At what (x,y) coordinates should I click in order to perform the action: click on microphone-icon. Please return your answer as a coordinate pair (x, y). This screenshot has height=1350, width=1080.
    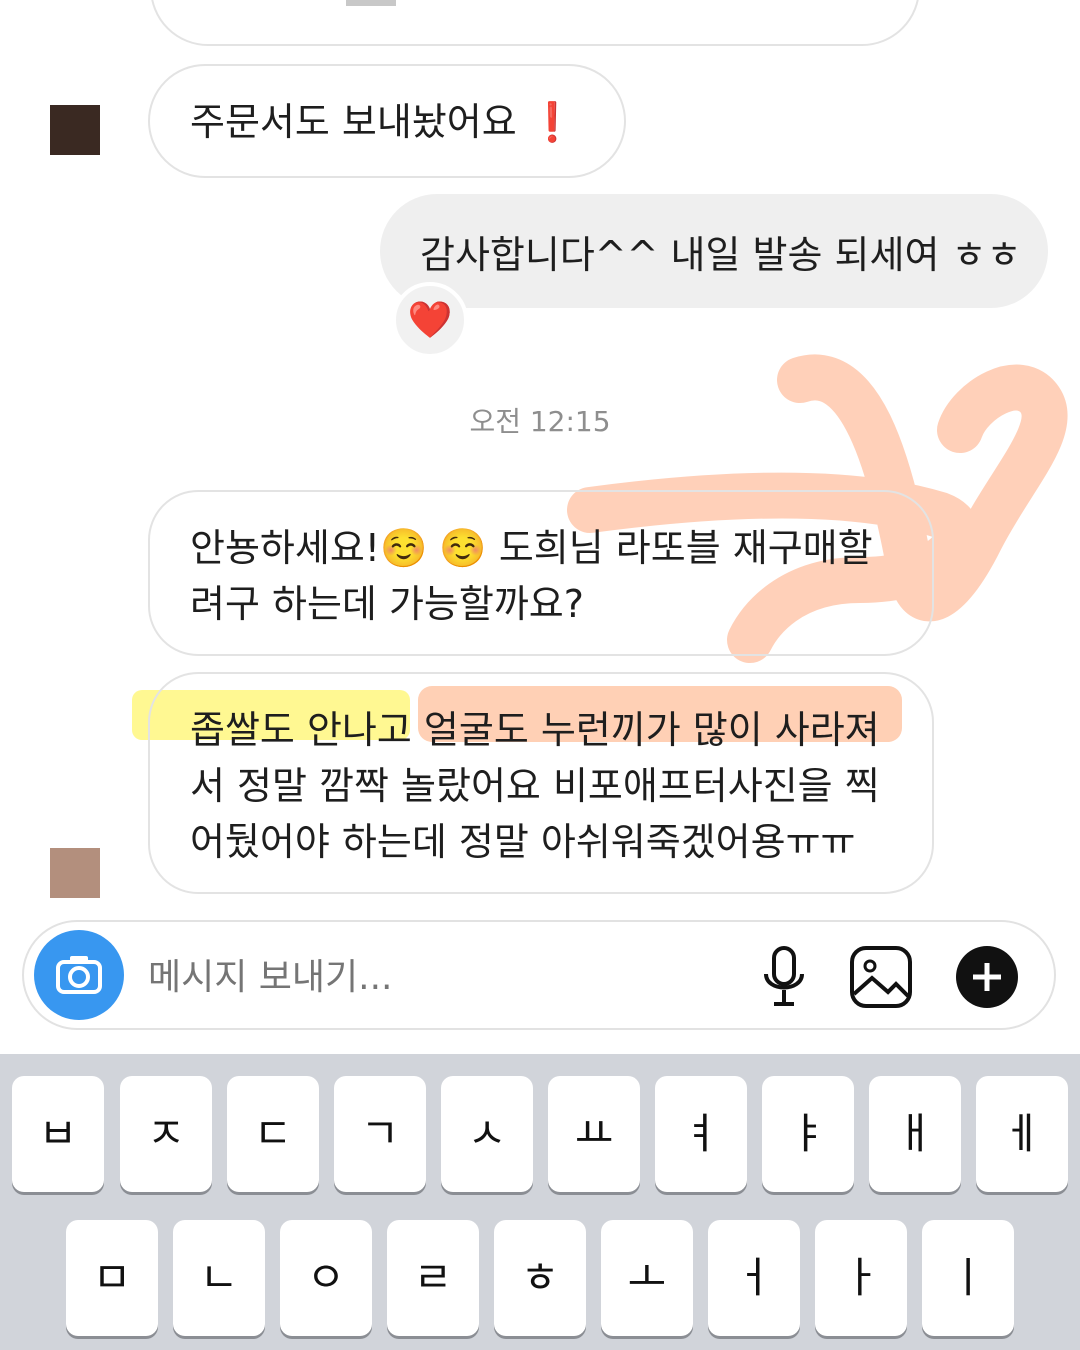
    Looking at the image, I should click on (784, 976).